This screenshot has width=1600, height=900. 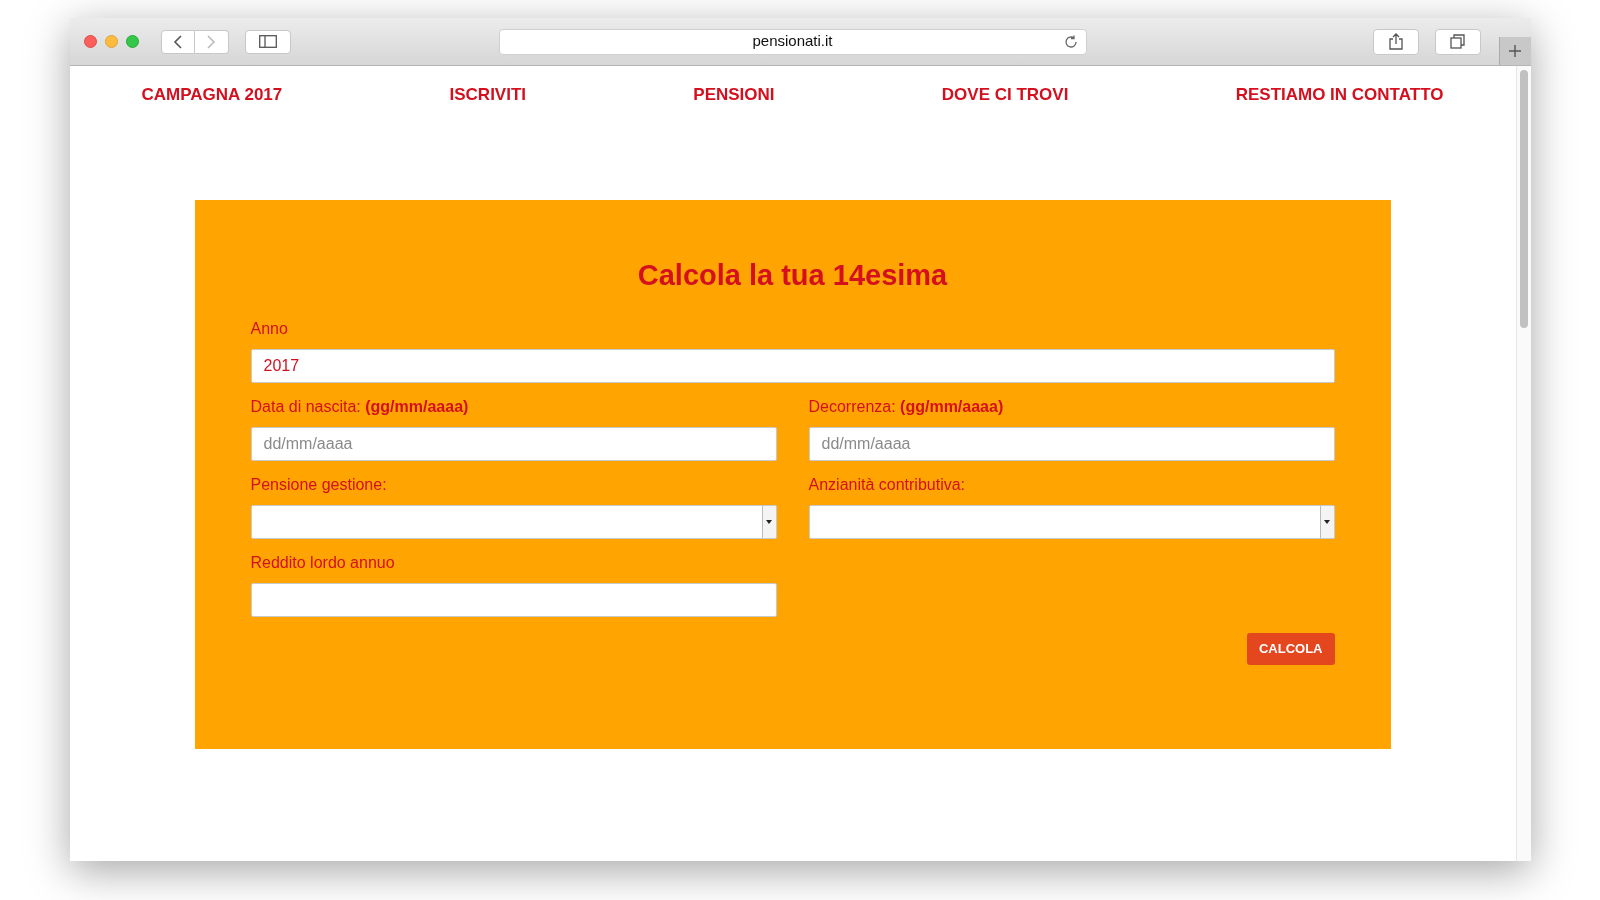 I want to click on nav-link: PENSIONI, so click(x=734, y=95).